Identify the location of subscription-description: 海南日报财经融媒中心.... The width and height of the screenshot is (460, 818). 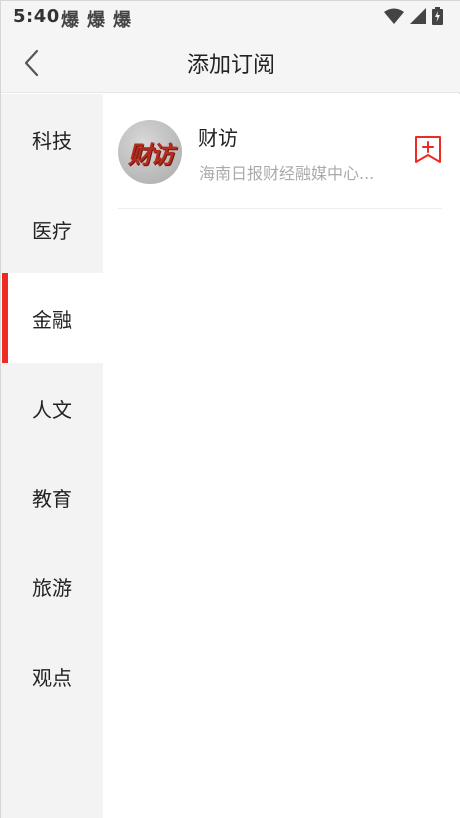
(287, 173).